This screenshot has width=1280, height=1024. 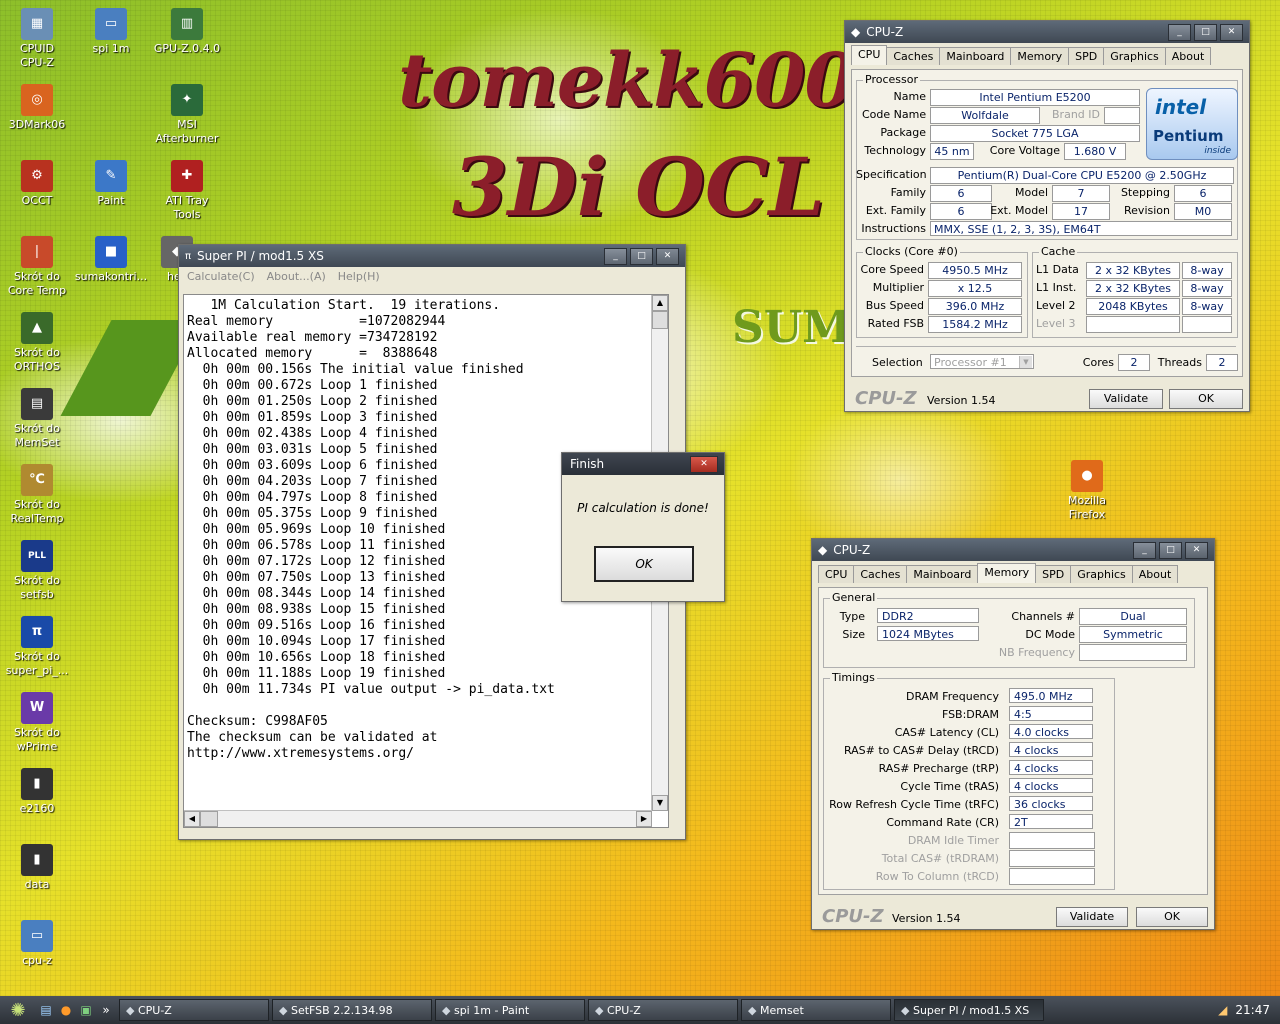 I want to click on quicklaunch-firefox-icon: ●, so click(x=66, y=1010).